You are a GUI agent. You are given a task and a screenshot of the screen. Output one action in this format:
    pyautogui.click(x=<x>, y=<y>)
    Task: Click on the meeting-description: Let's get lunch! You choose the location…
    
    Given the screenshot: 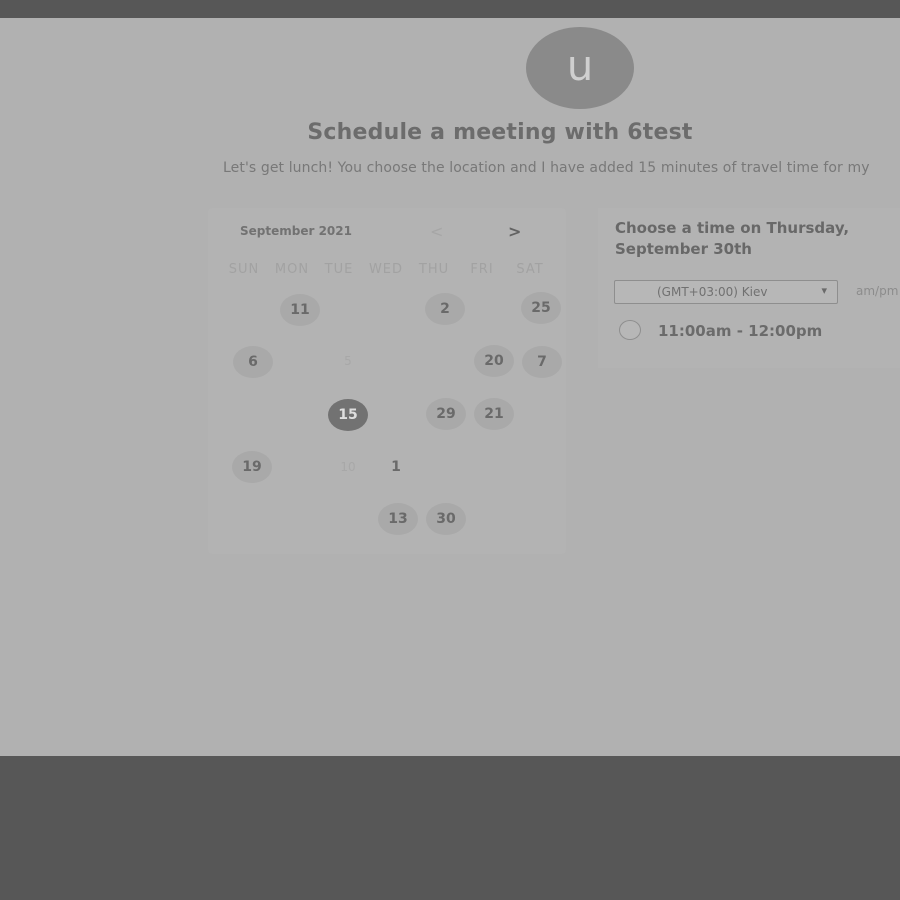 What is the action you would take?
    pyautogui.click(x=546, y=168)
    